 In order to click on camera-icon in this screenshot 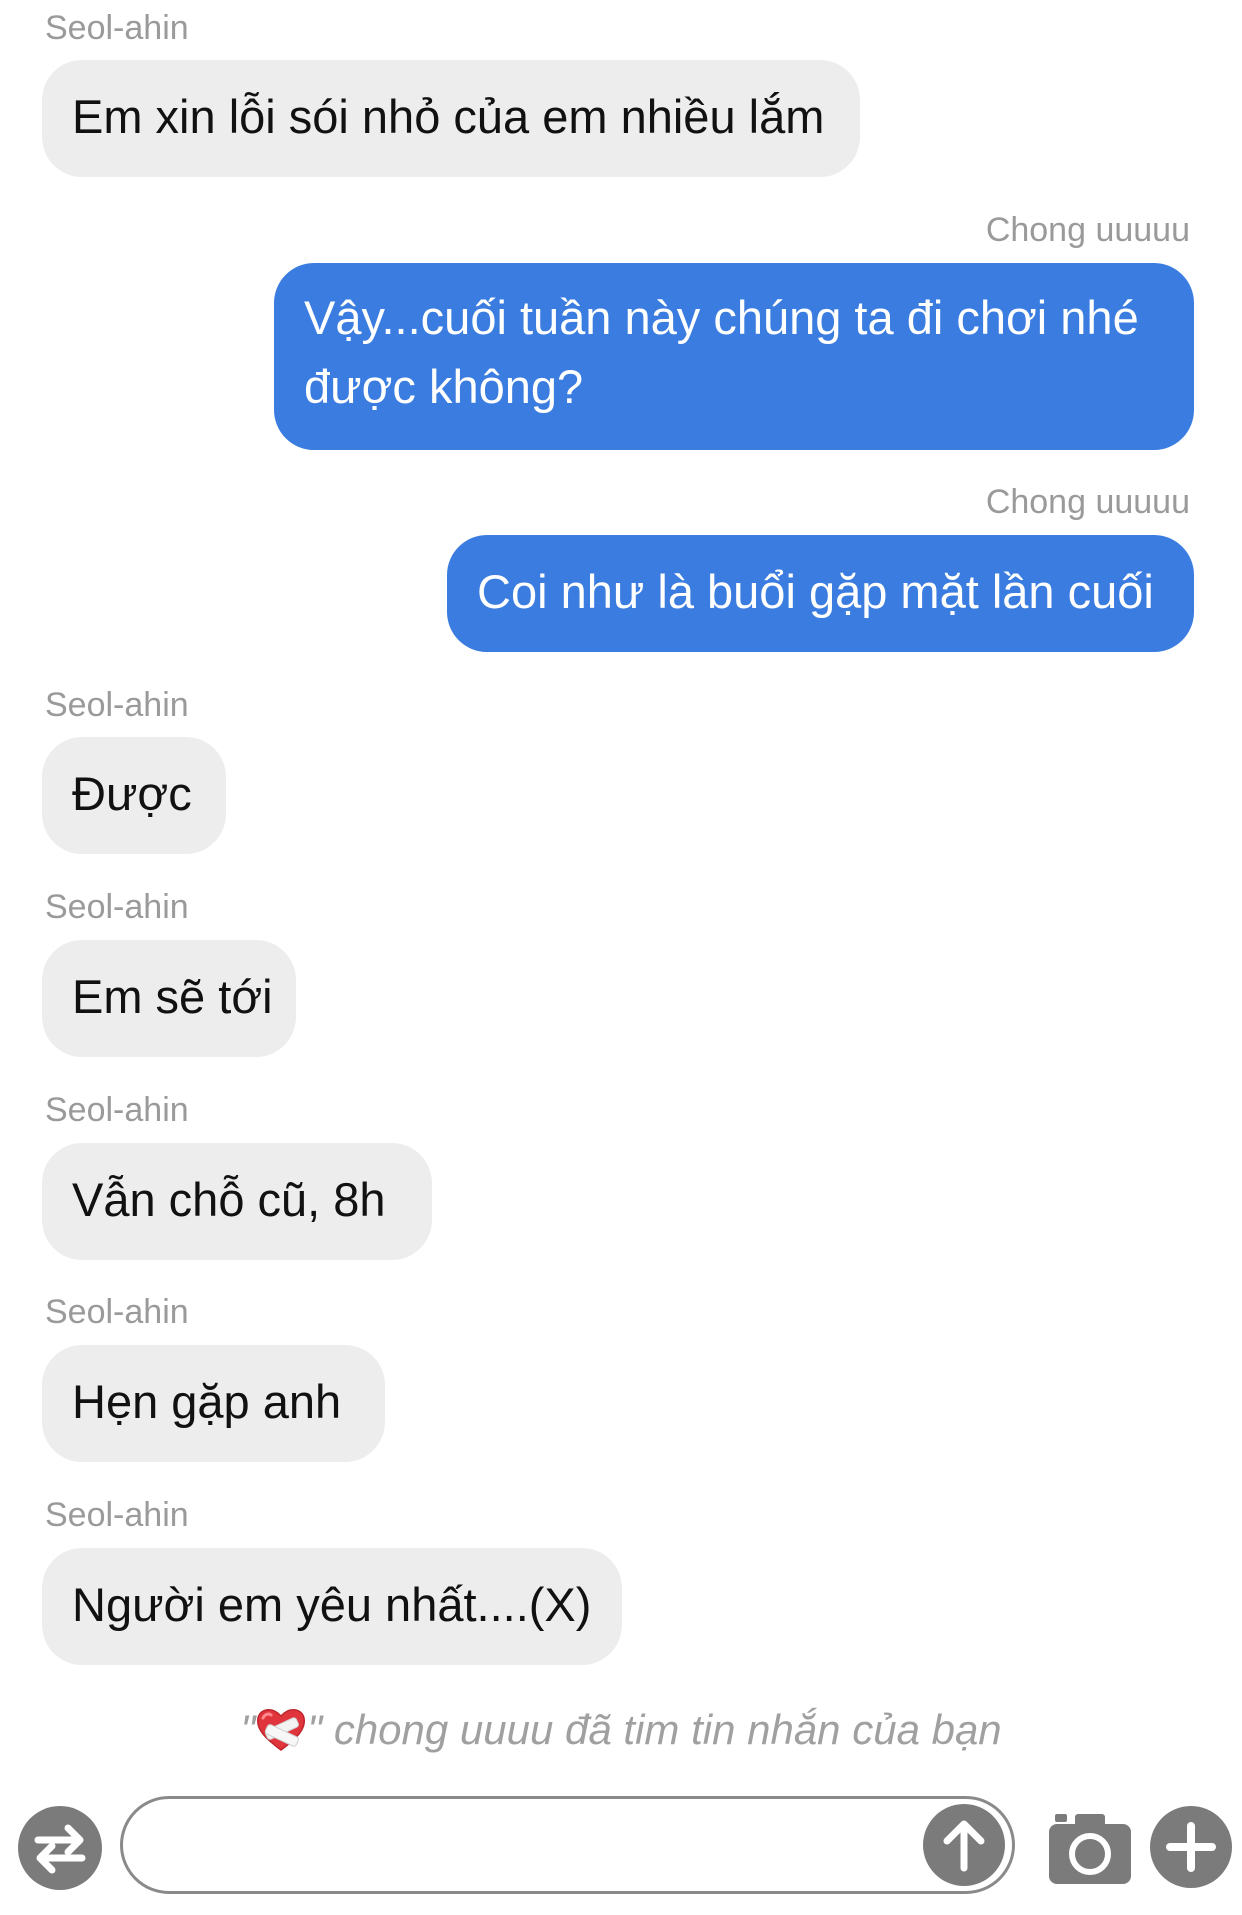, I will do `click(1090, 1851)`.